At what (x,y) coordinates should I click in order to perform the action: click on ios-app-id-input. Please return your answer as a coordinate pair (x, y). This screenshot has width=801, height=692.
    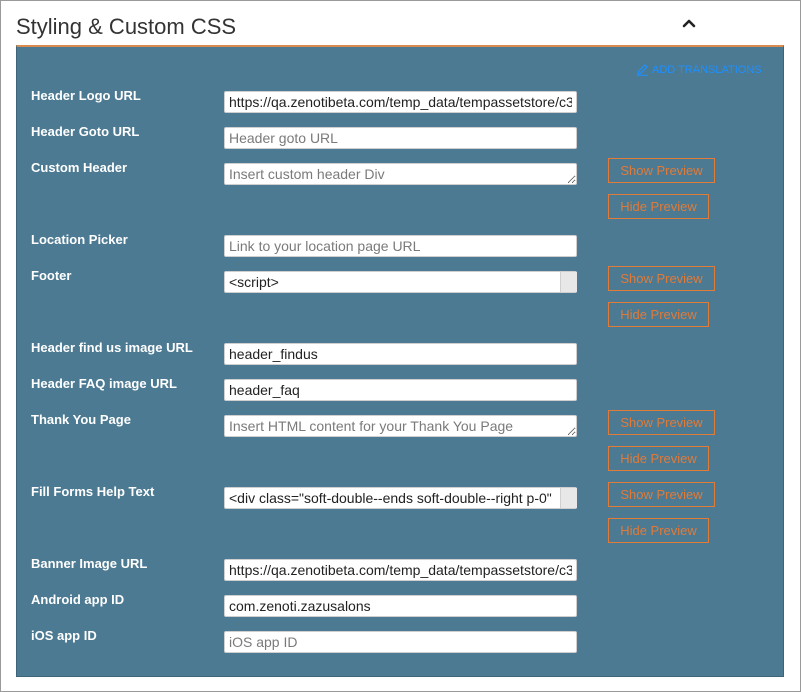
    Looking at the image, I should click on (400, 642).